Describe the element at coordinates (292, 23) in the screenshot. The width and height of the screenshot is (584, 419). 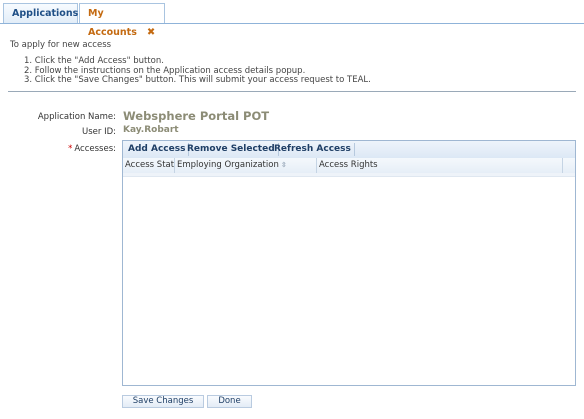
I see `tab-underline` at that location.